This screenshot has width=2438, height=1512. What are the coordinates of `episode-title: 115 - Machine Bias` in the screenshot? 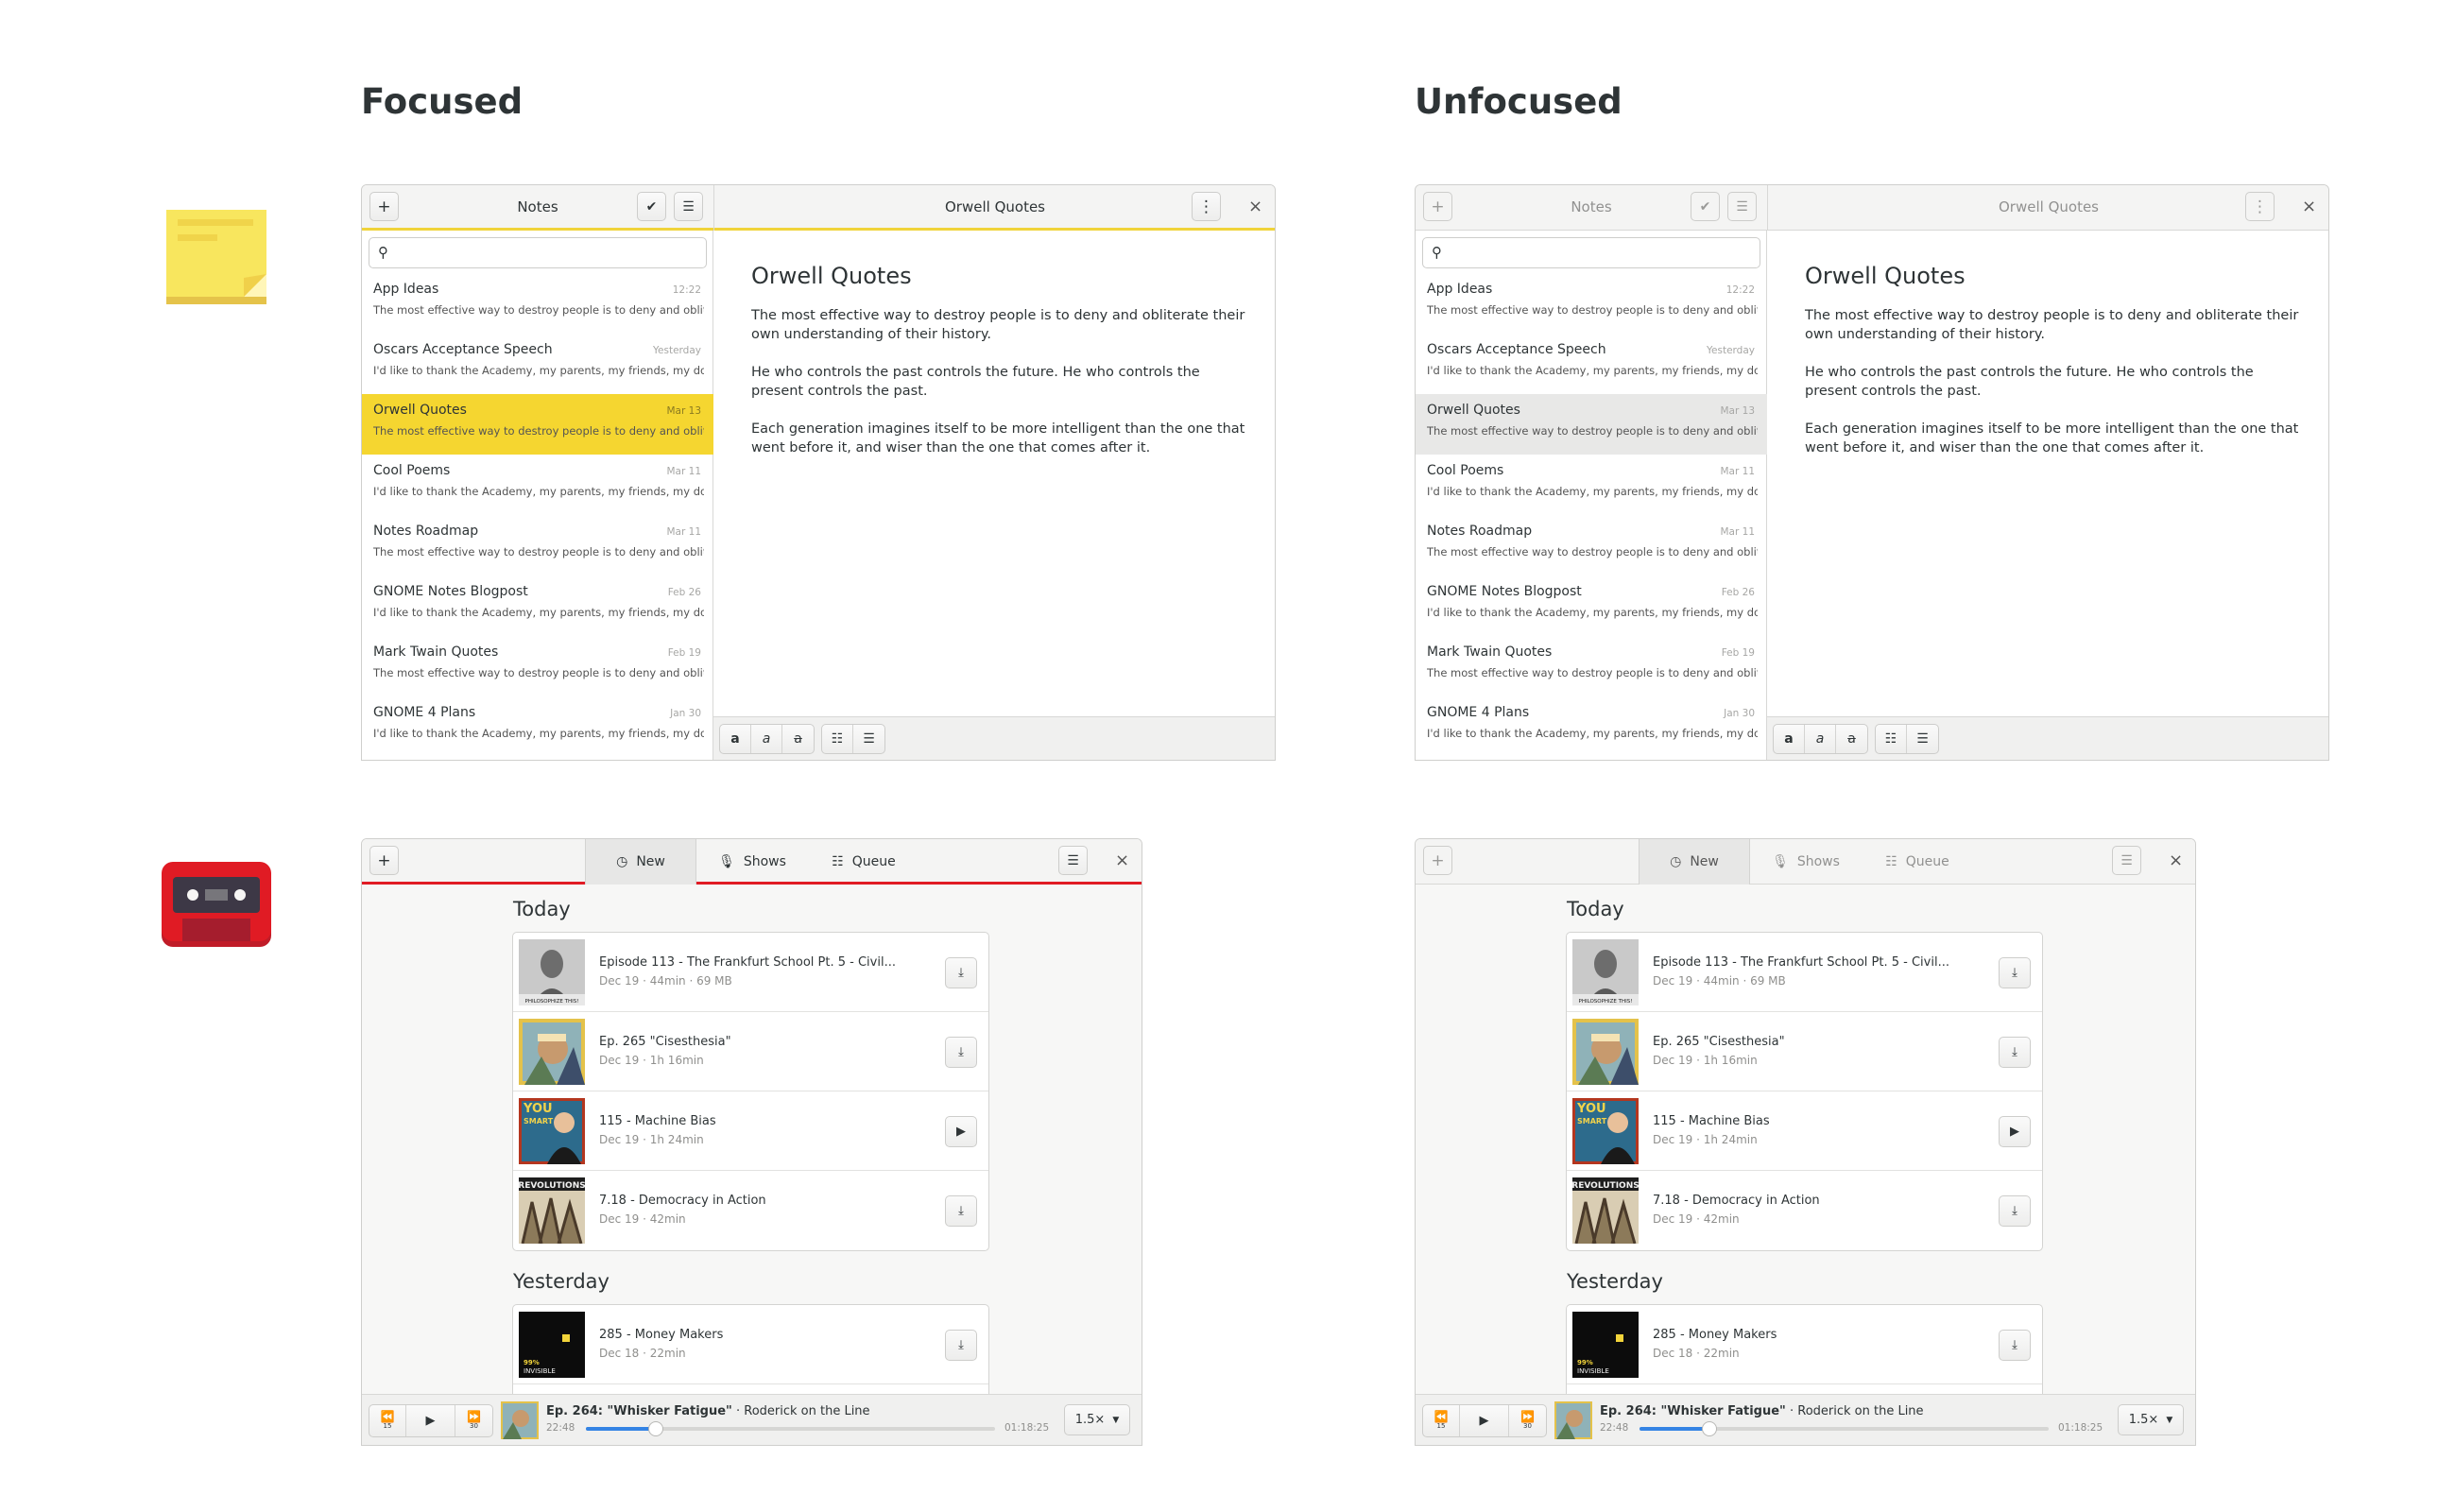 It's located at (658, 1121).